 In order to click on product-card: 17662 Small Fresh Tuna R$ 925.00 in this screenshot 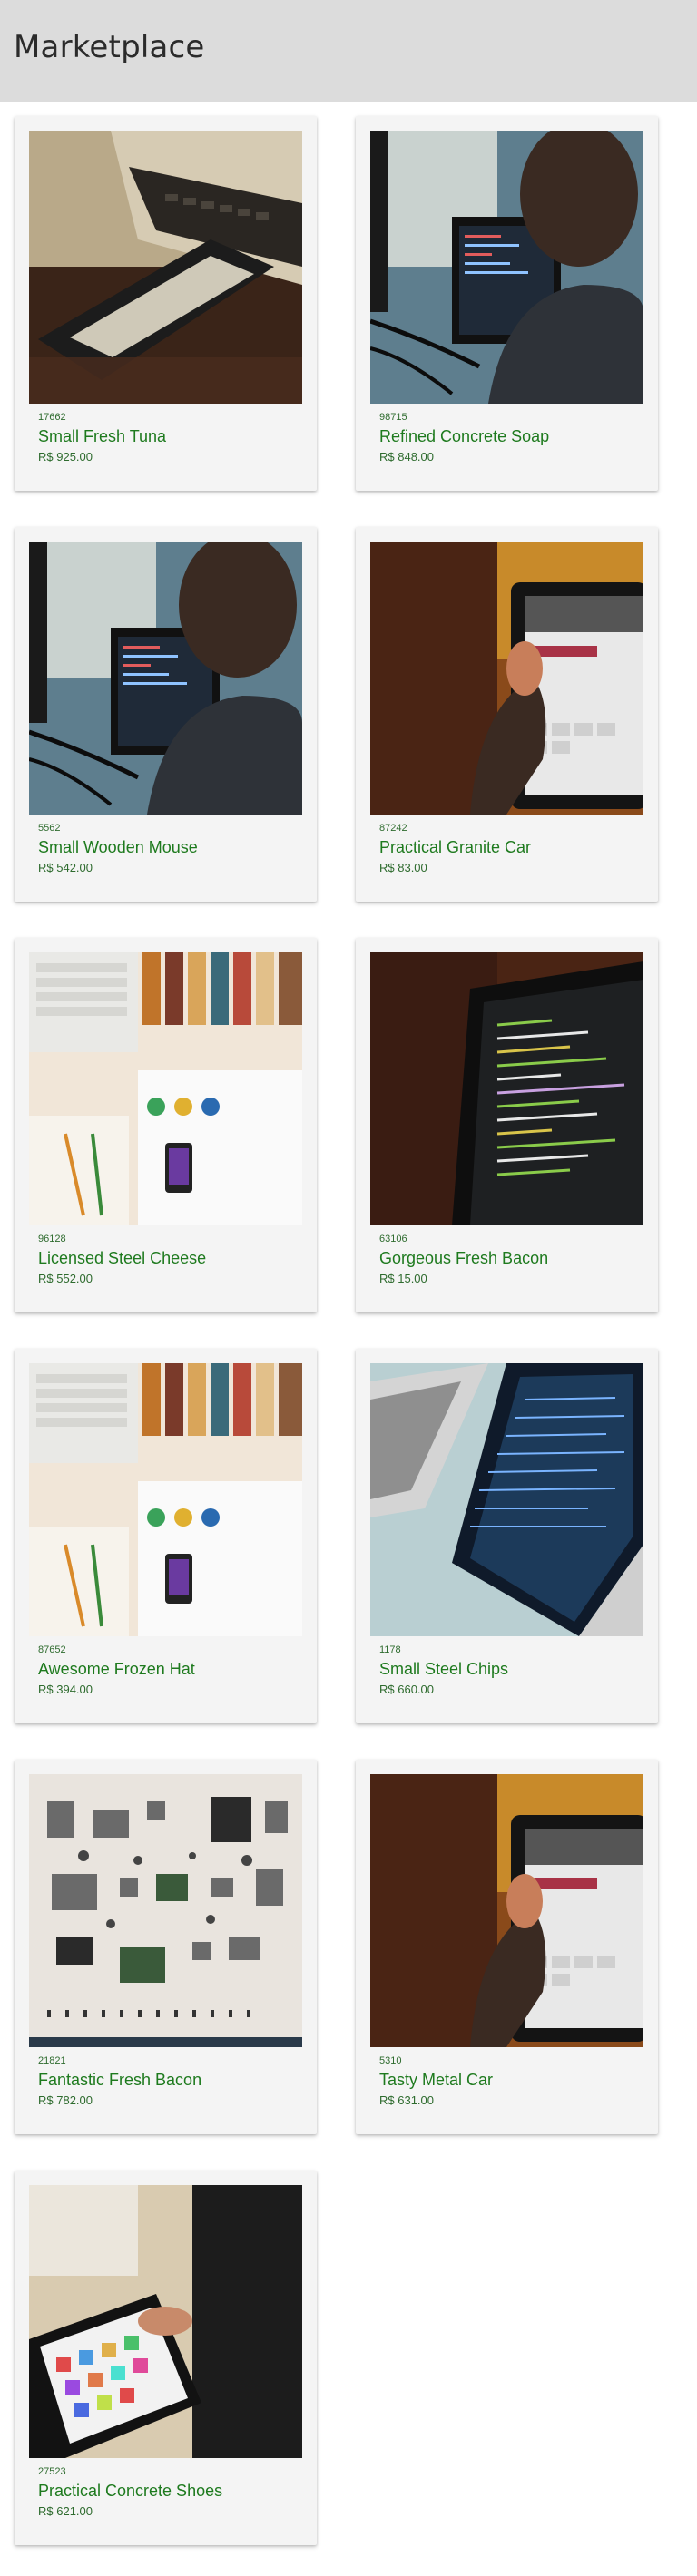, I will do `click(166, 303)`.